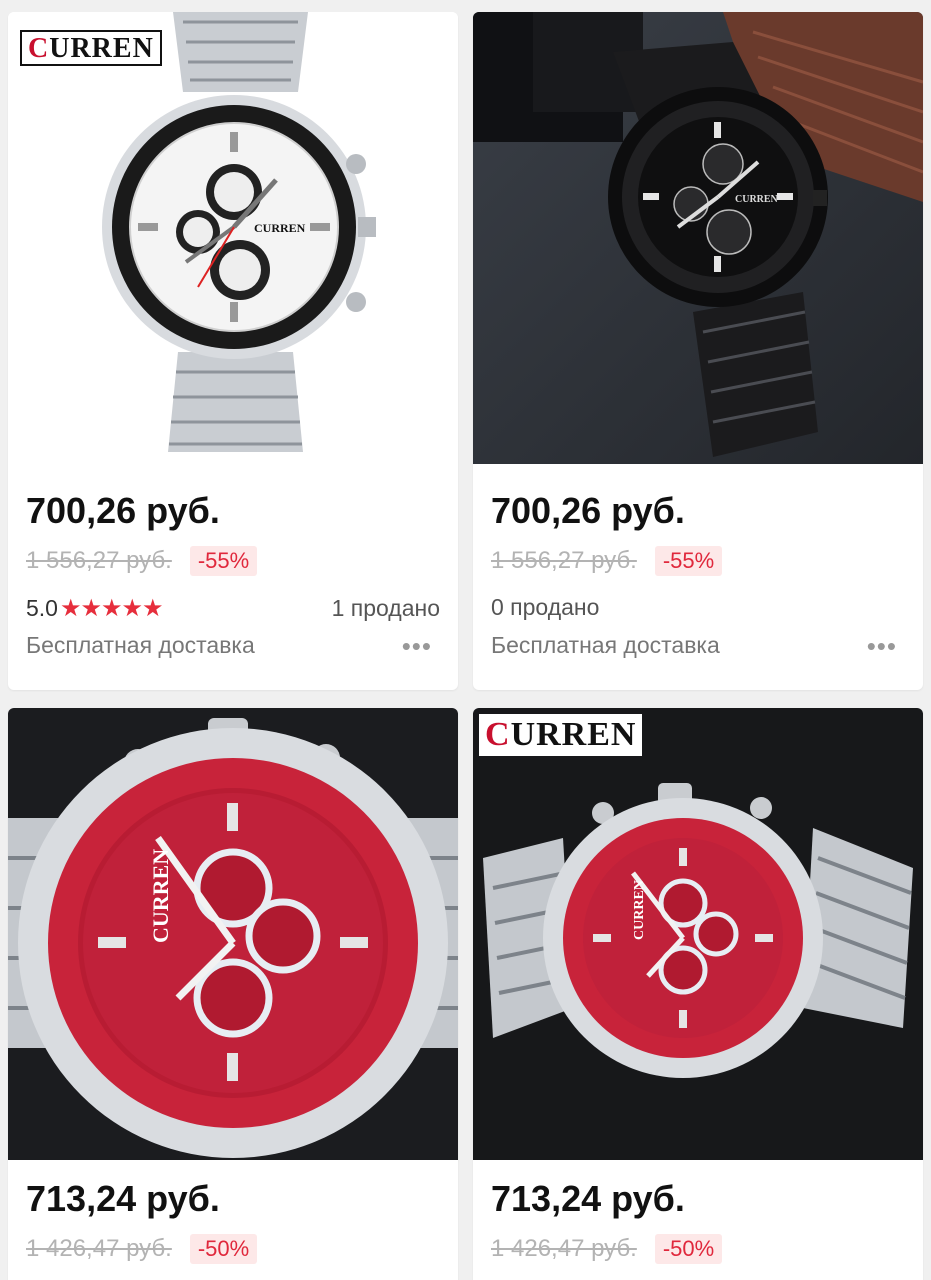  I want to click on sold-count: 0 продано, so click(545, 607).